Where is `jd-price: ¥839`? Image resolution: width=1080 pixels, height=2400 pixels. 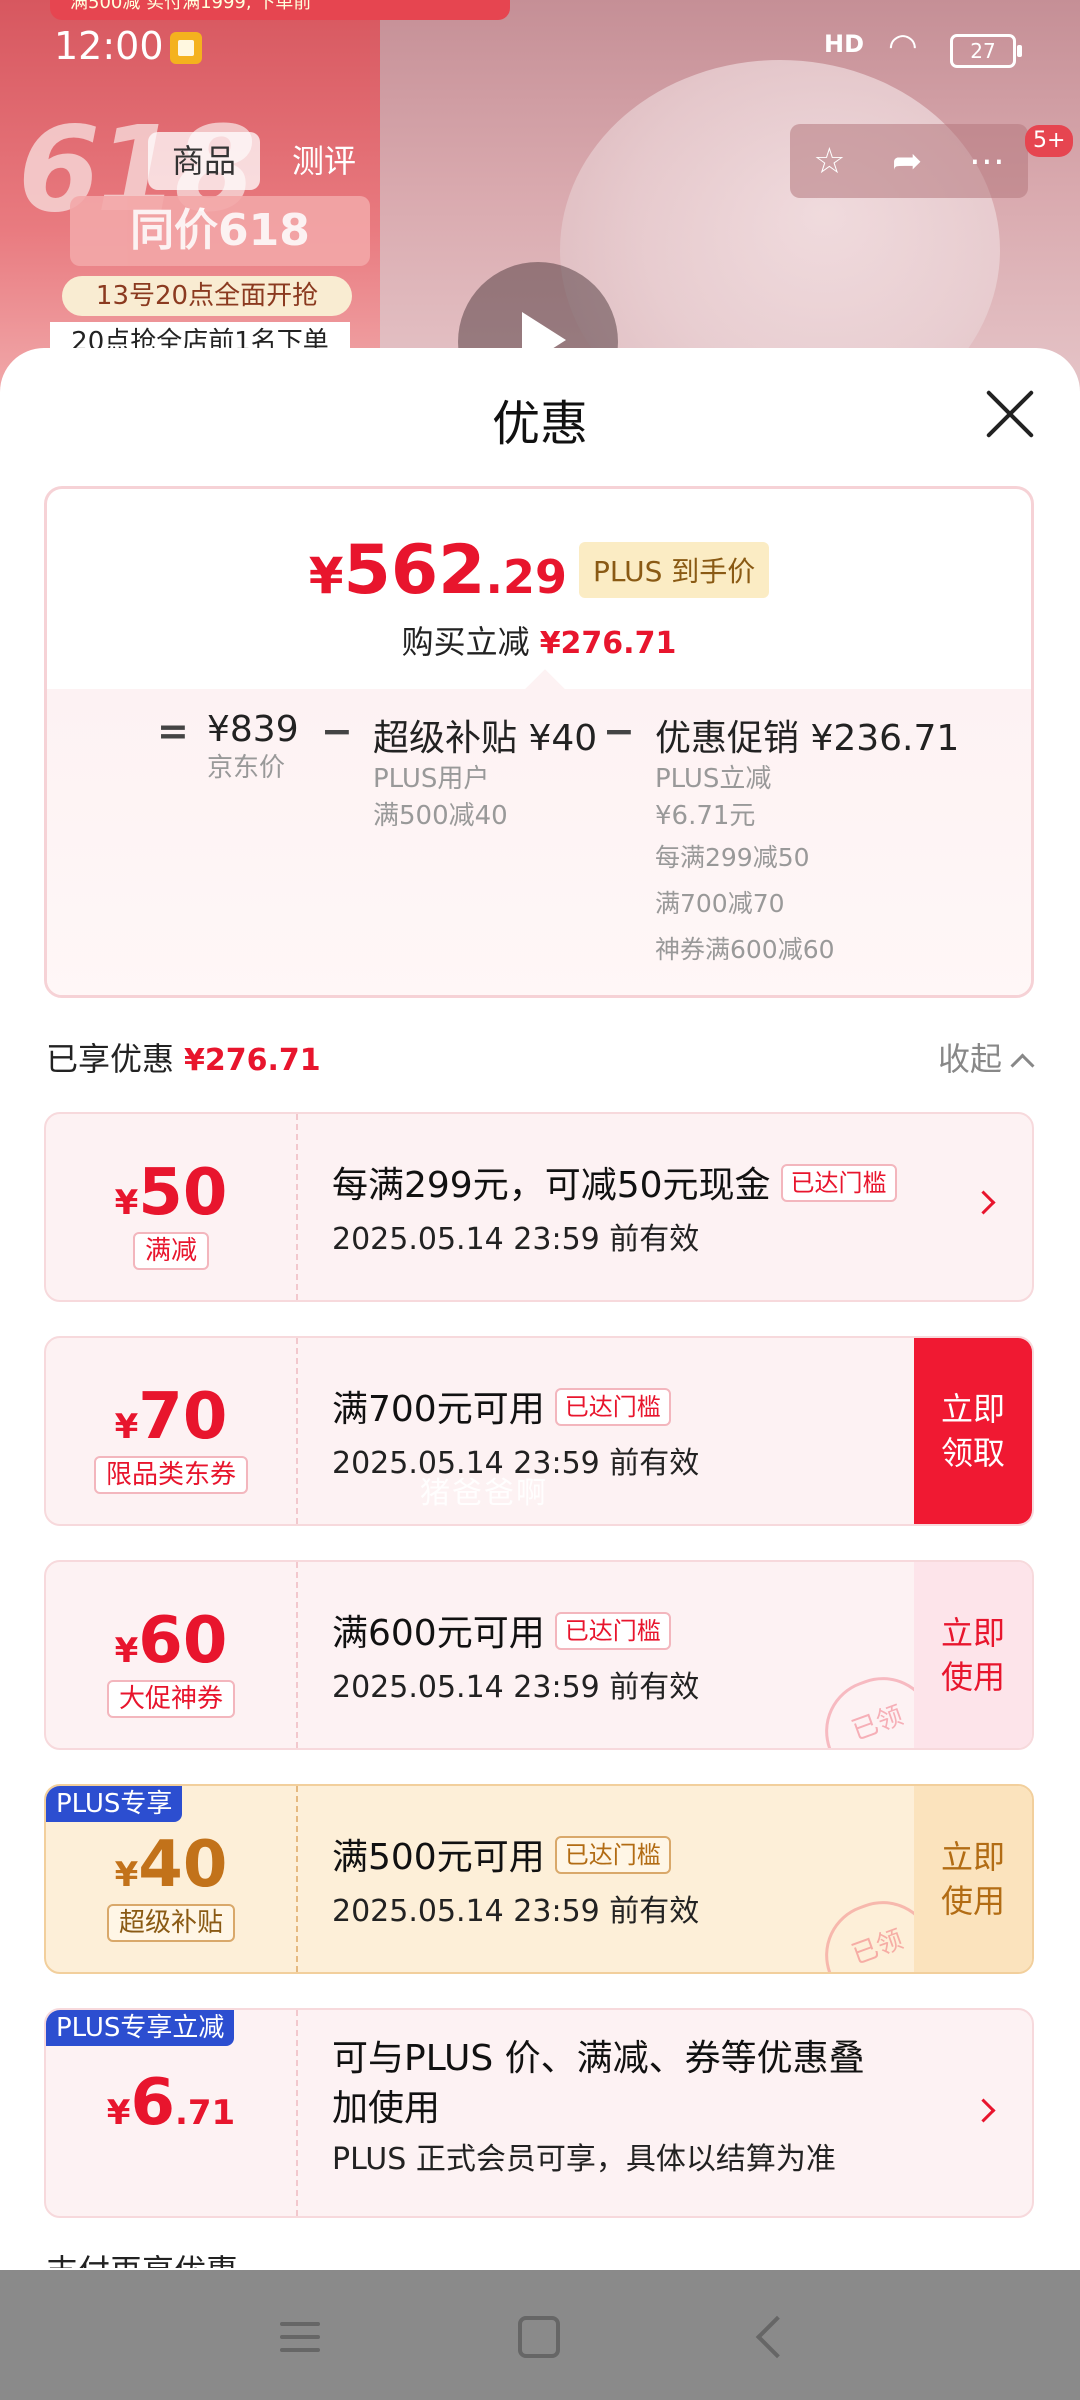 jd-price: ¥839 is located at coordinates (253, 729).